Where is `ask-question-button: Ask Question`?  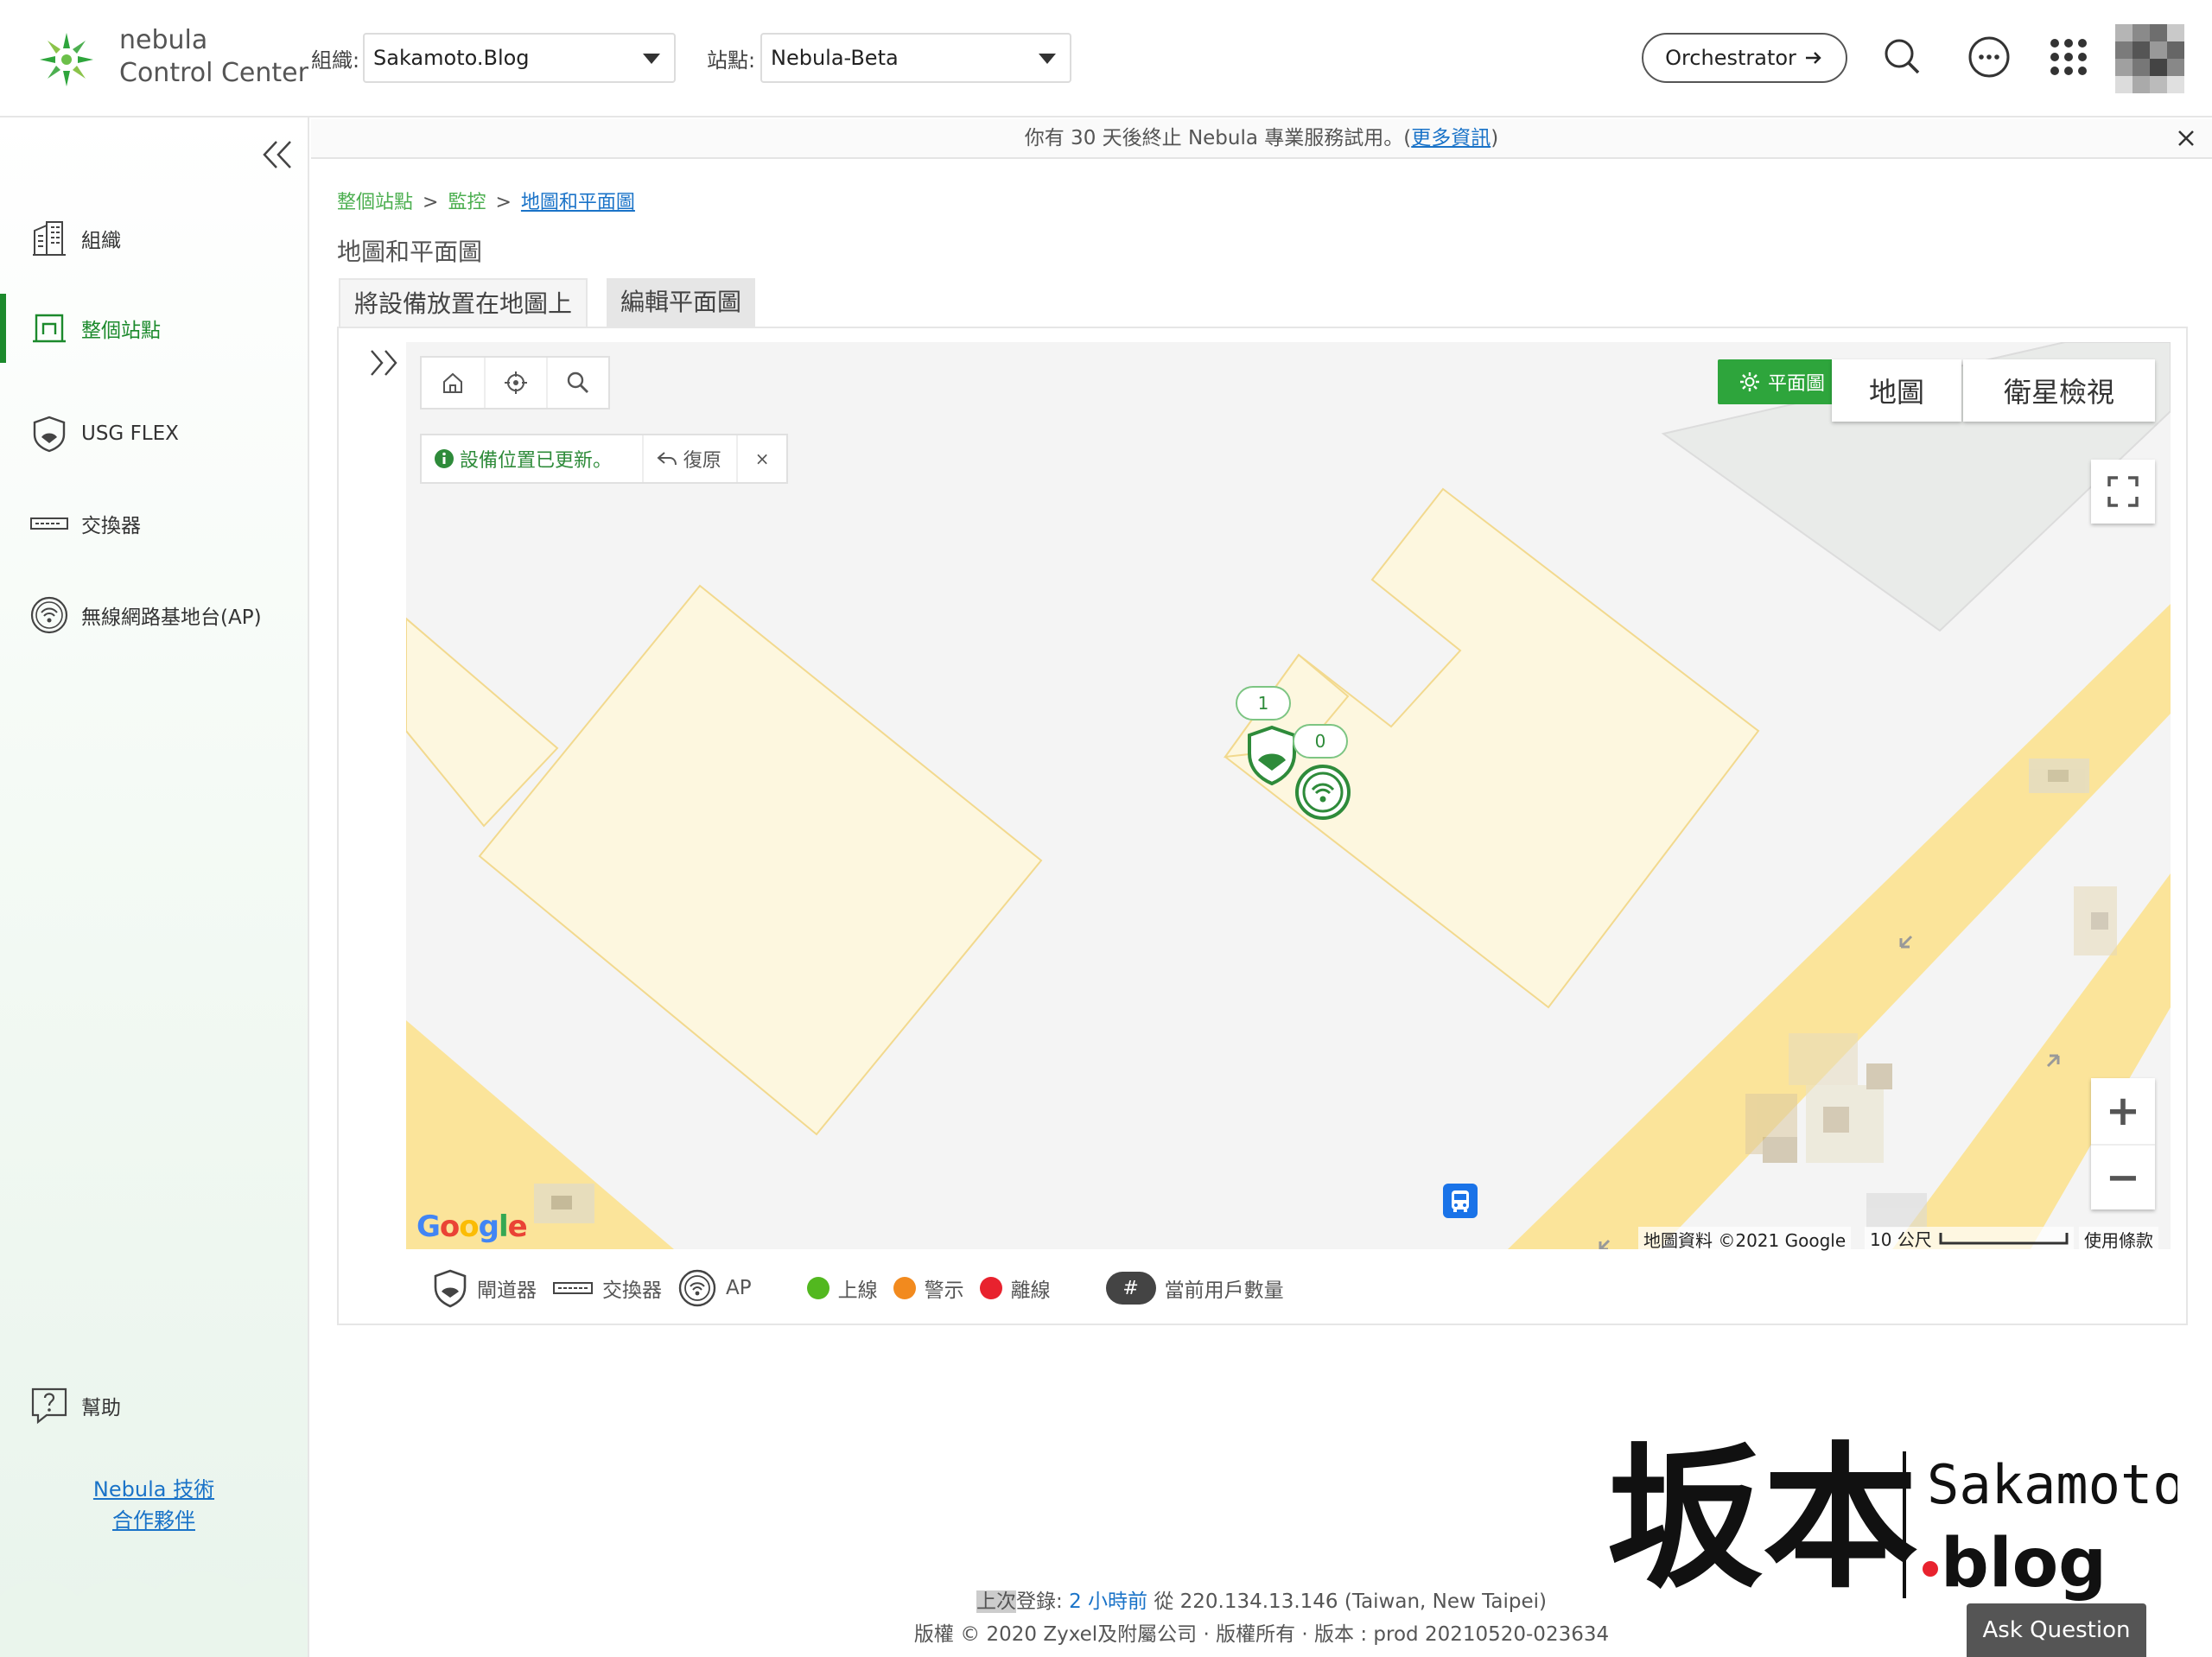 ask-question-button: Ask Question is located at coordinates (2056, 1630).